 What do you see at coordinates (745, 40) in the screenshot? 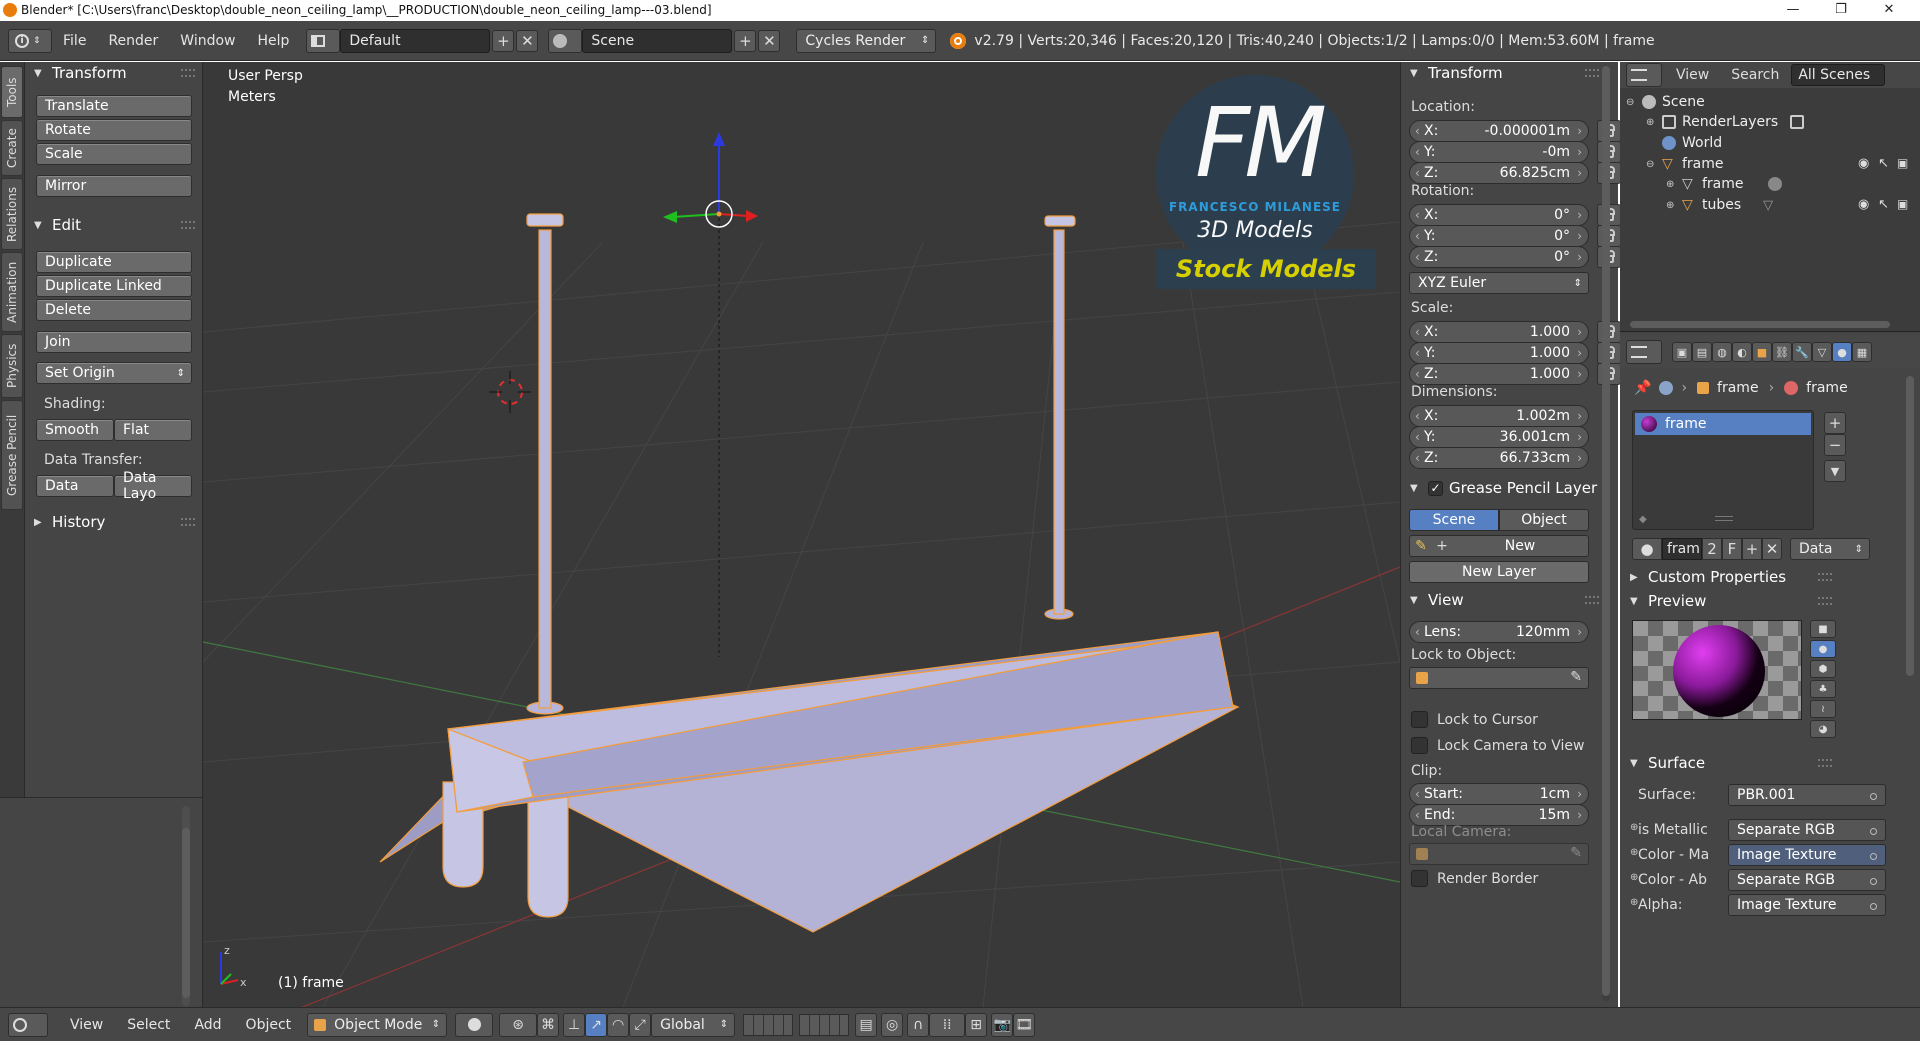
I see `add-scene-icon: +` at bounding box center [745, 40].